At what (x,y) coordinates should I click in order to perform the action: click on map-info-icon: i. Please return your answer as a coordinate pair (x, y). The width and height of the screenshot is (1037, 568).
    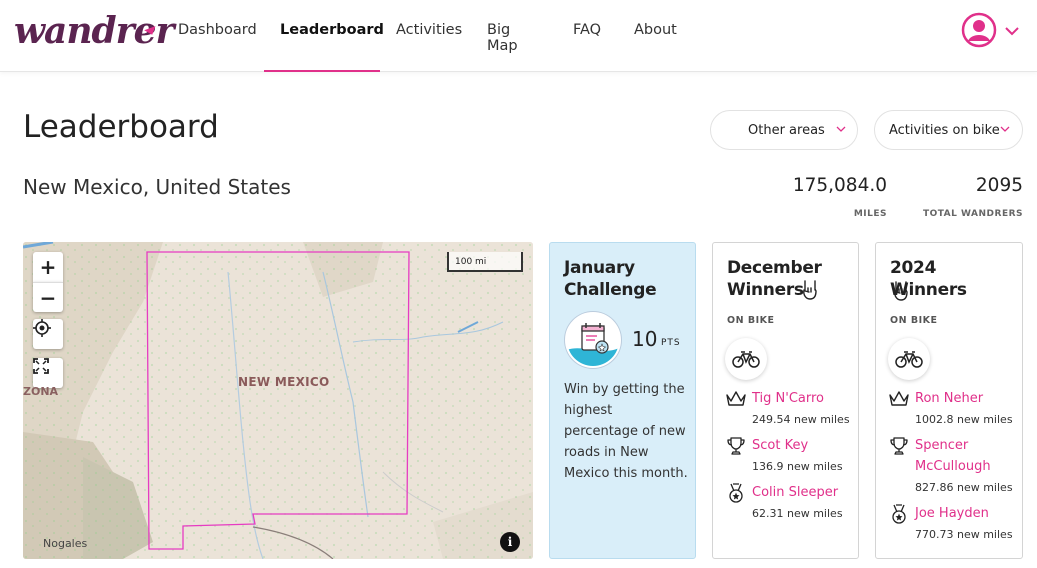
    Looking at the image, I should click on (510, 542).